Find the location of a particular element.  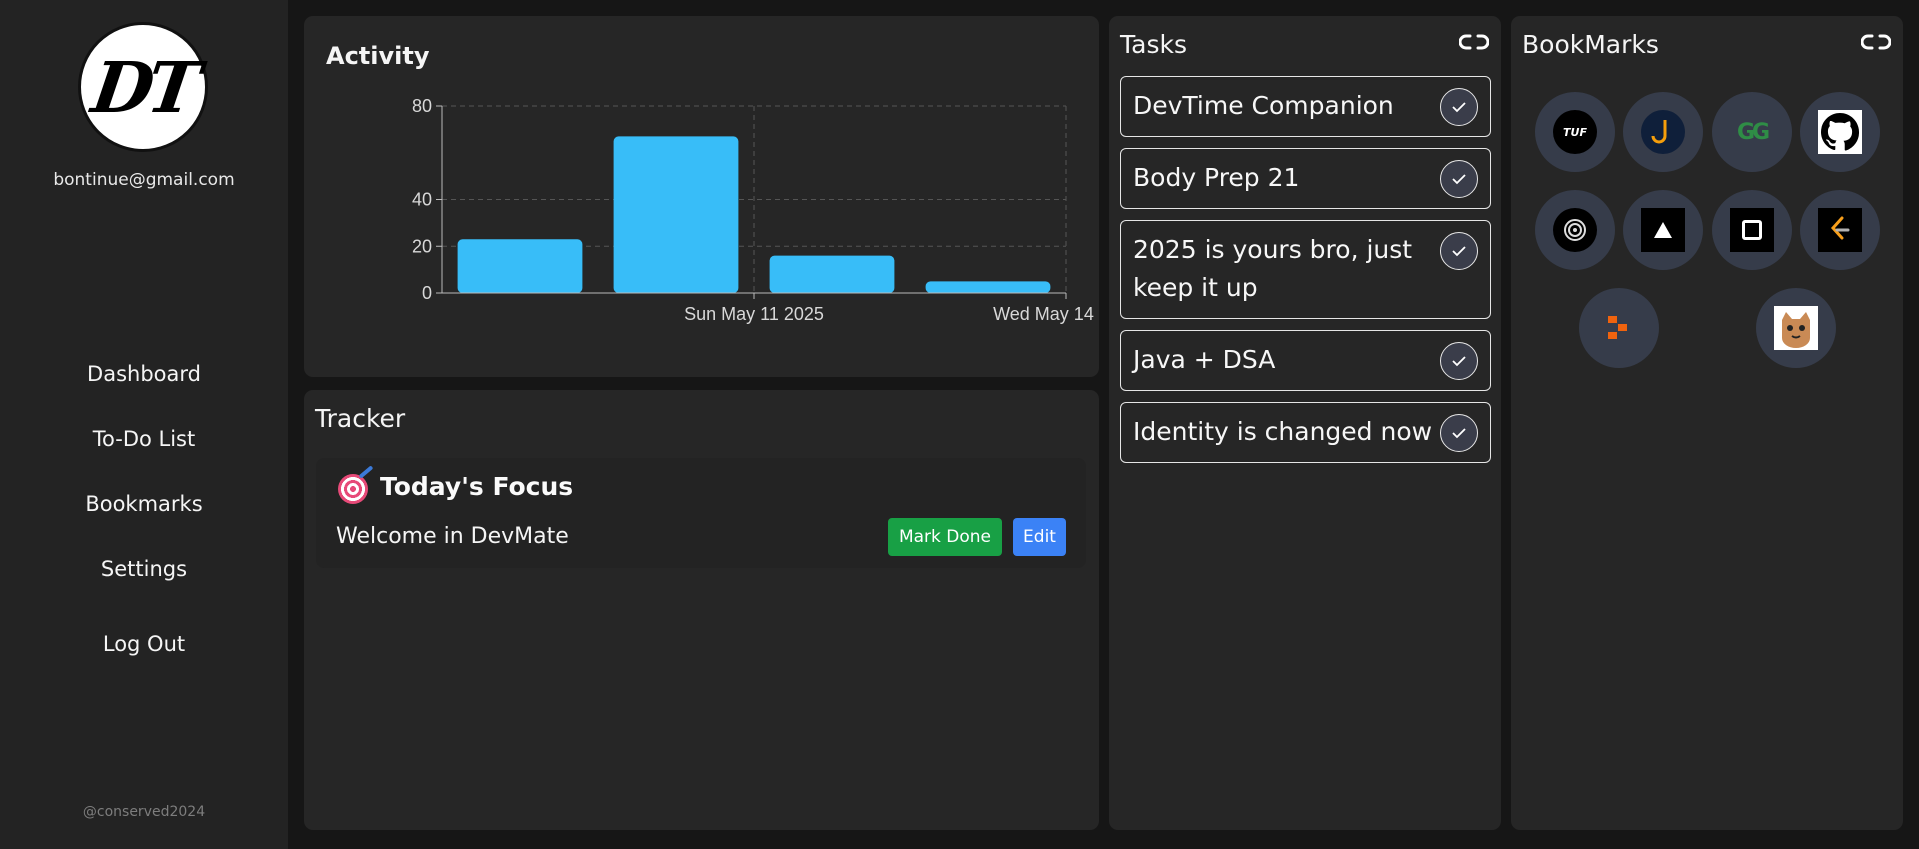

avatar: DT is located at coordinates (143, 87).